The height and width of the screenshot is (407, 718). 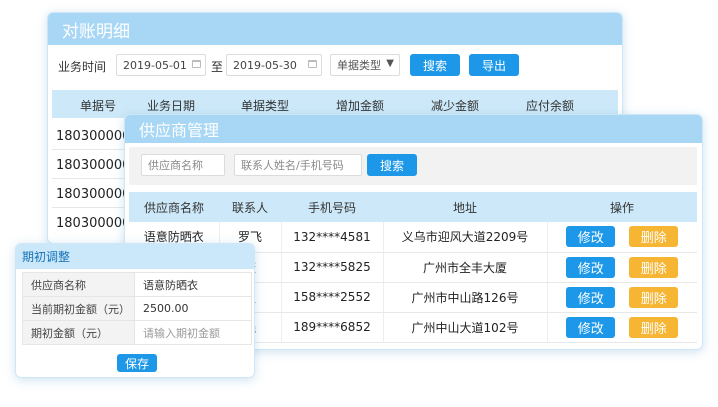 I want to click on address-cell: 广州市全丰大厦, so click(x=465, y=267).